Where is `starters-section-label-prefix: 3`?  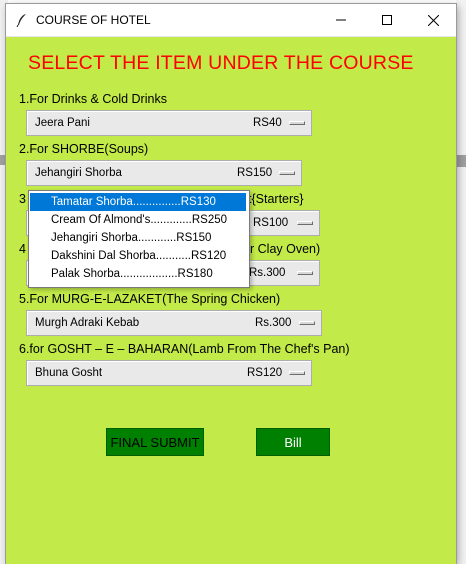
starters-section-label-prefix: 3 is located at coordinates (22, 199).